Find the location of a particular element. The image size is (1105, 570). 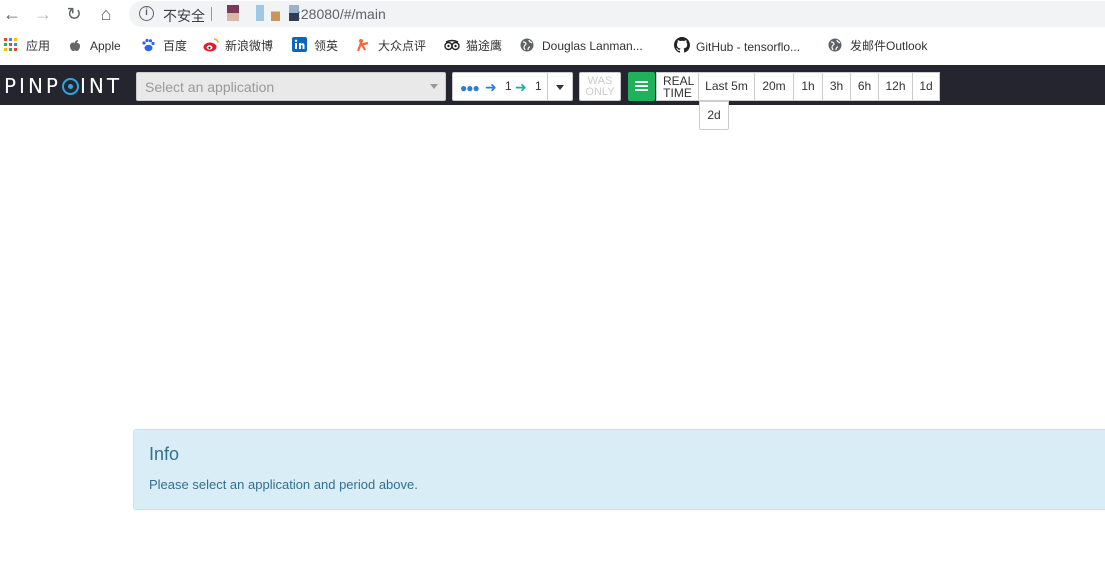

github-icon is located at coordinates (682, 45).